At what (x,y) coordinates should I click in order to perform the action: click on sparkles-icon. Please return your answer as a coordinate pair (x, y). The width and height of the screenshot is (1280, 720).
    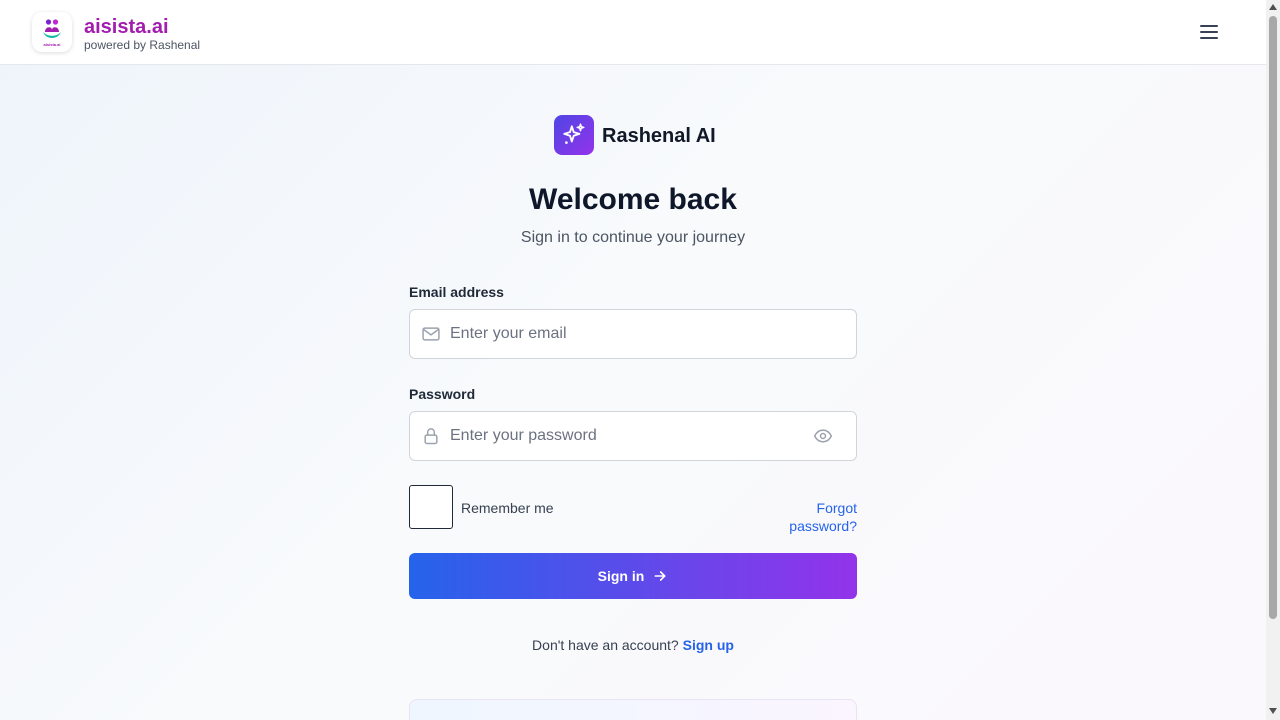
    Looking at the image, I should click on (574, 133).